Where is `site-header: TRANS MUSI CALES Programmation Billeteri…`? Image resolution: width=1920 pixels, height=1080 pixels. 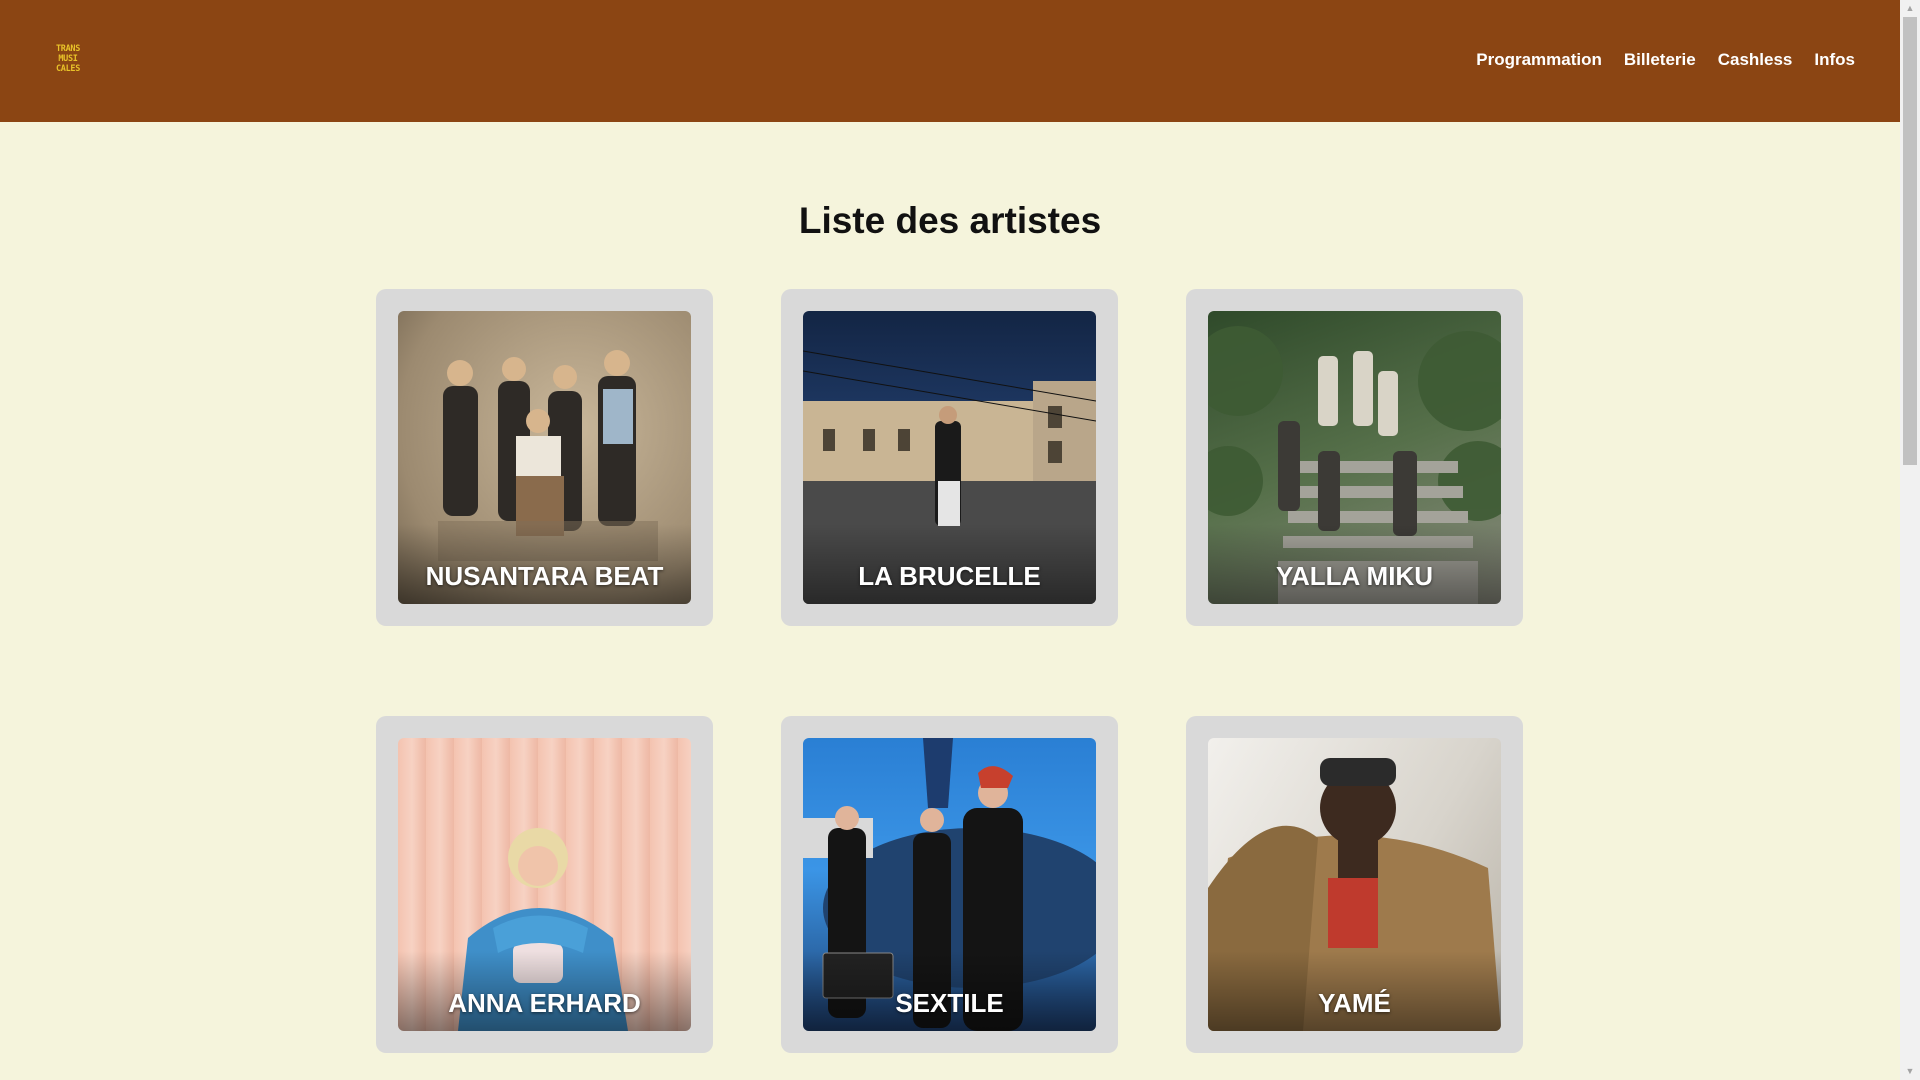
site-header: TRANS MUSI CALES Programmation Billeteri… is located at coordinates (950, 61).